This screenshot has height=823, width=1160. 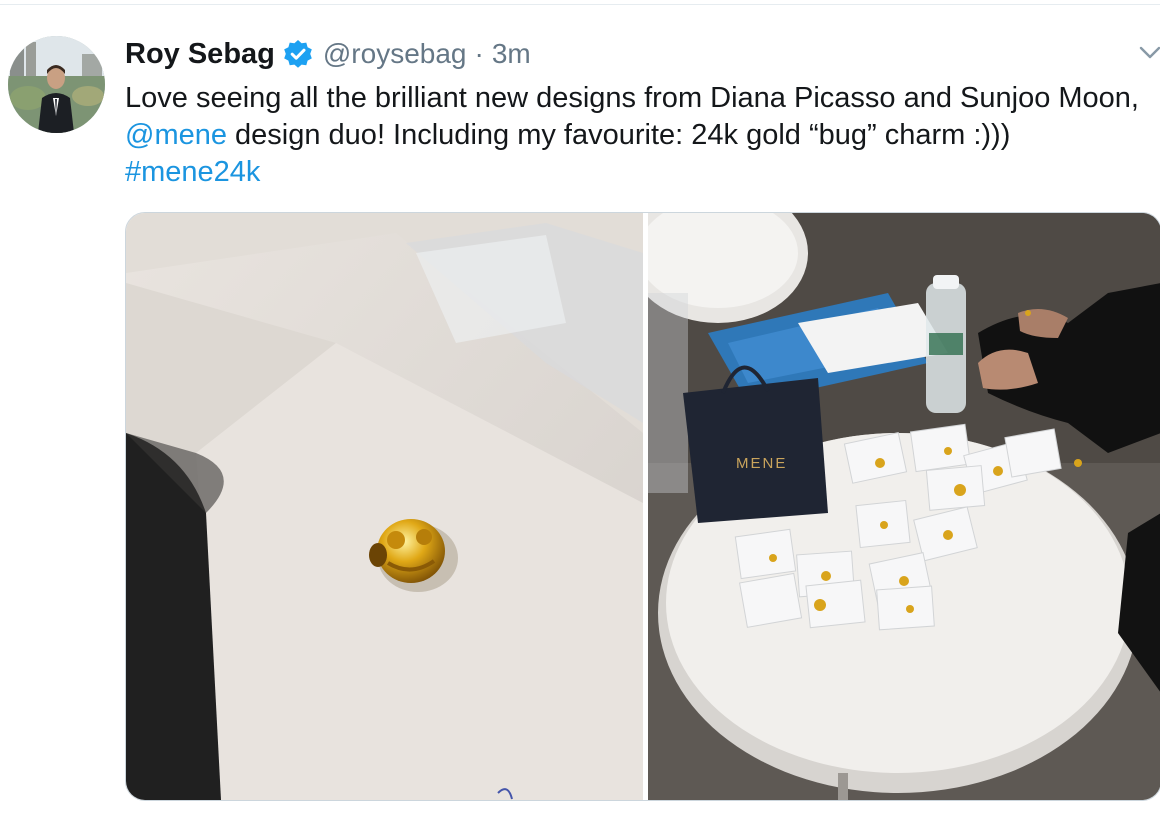 I want to click on mention-link: @mene, so click(x=176, y=135).